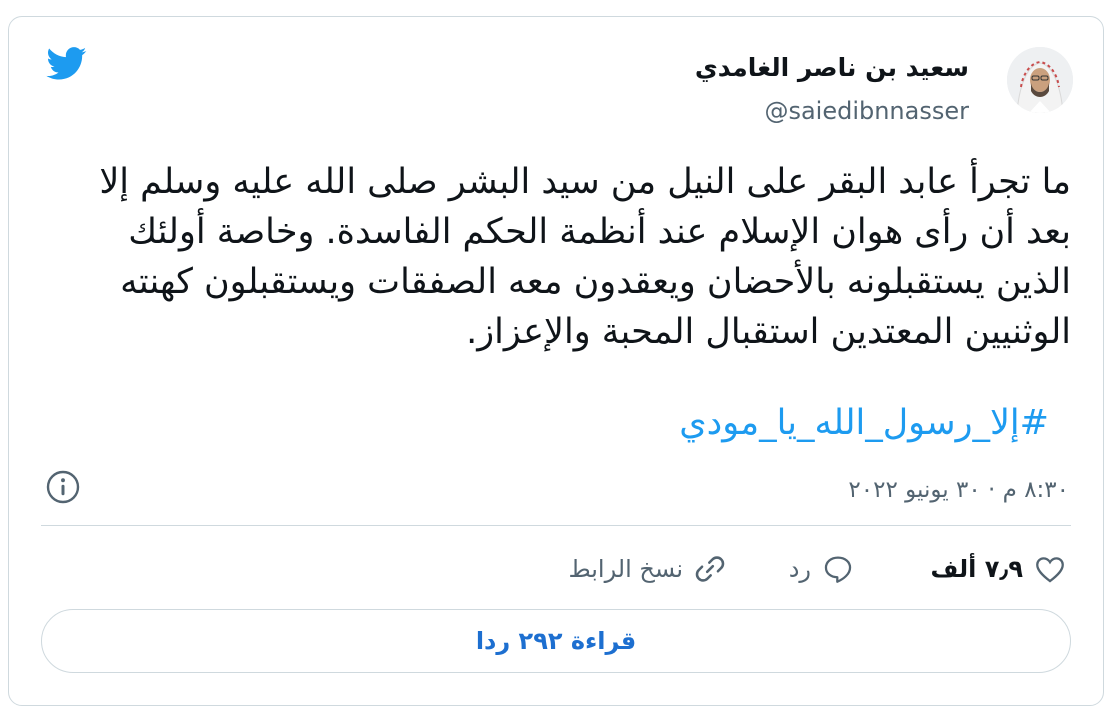 This screenshot has width=1110, height=716. I want to click on hashtag-link: #إلا_رسول_الله_يا_مودي, so click(864, 423).